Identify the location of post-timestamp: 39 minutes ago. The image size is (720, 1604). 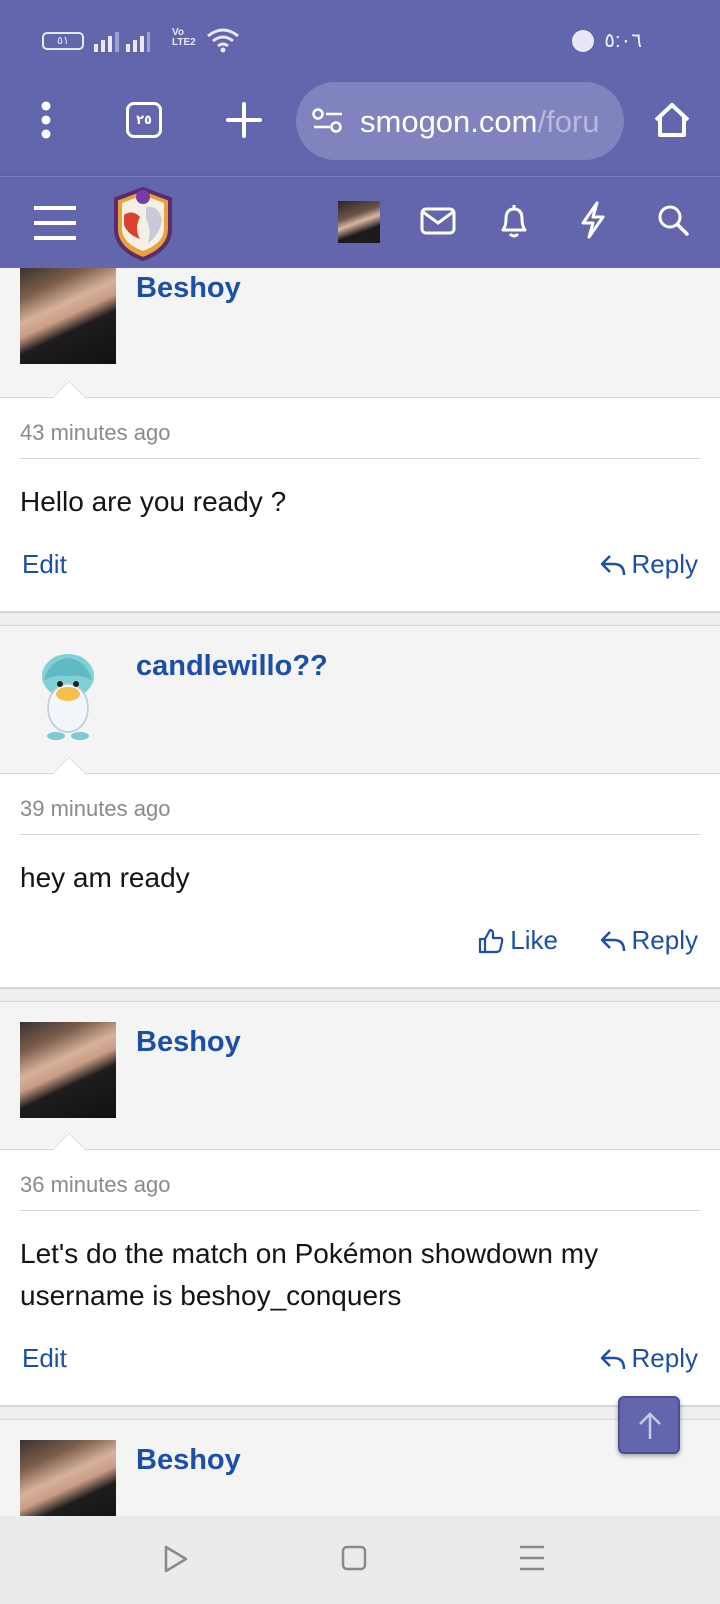
(360, 804).